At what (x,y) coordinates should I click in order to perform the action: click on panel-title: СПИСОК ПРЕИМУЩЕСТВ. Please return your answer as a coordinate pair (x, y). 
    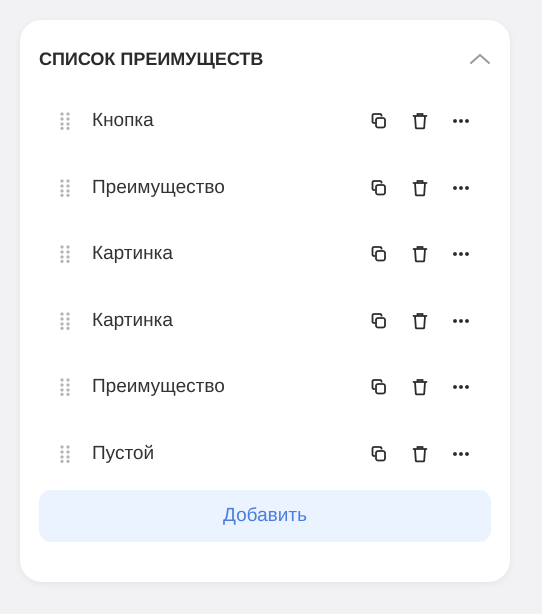
    Looking at the image, I should click on (151, 59).